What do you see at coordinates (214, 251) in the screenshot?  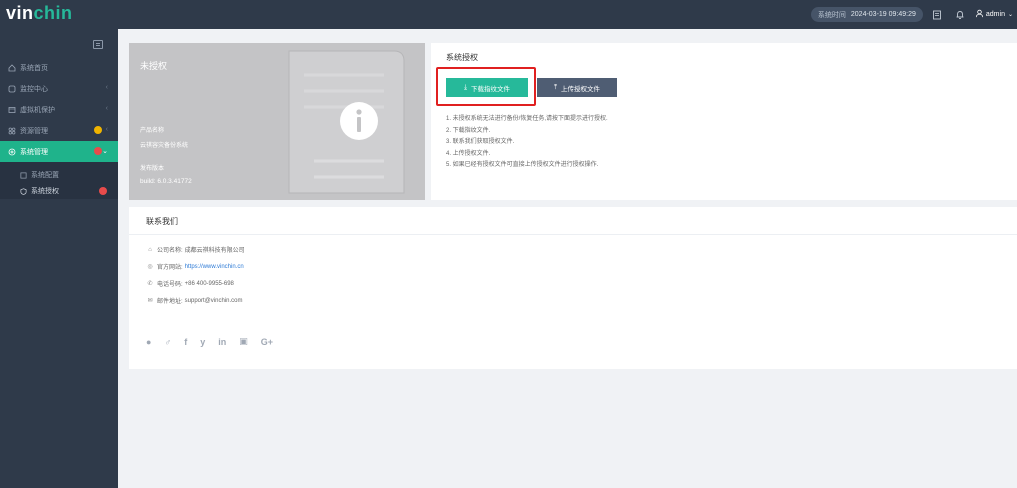 I see `company-value: 成都云祺科技有限公司` at bounding box center [214, 251].